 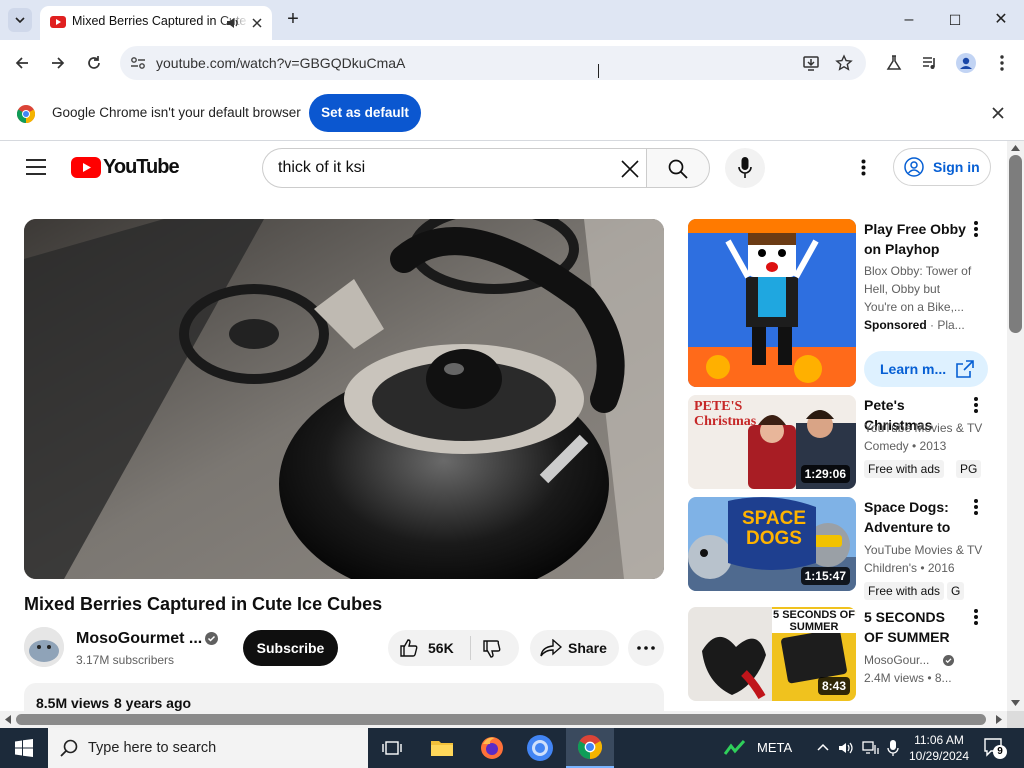 What do you see at coordinates (1015, 148) in the screenshot?
I see `scroll-up-arrow-icon` at bounding box center [1015, 148].